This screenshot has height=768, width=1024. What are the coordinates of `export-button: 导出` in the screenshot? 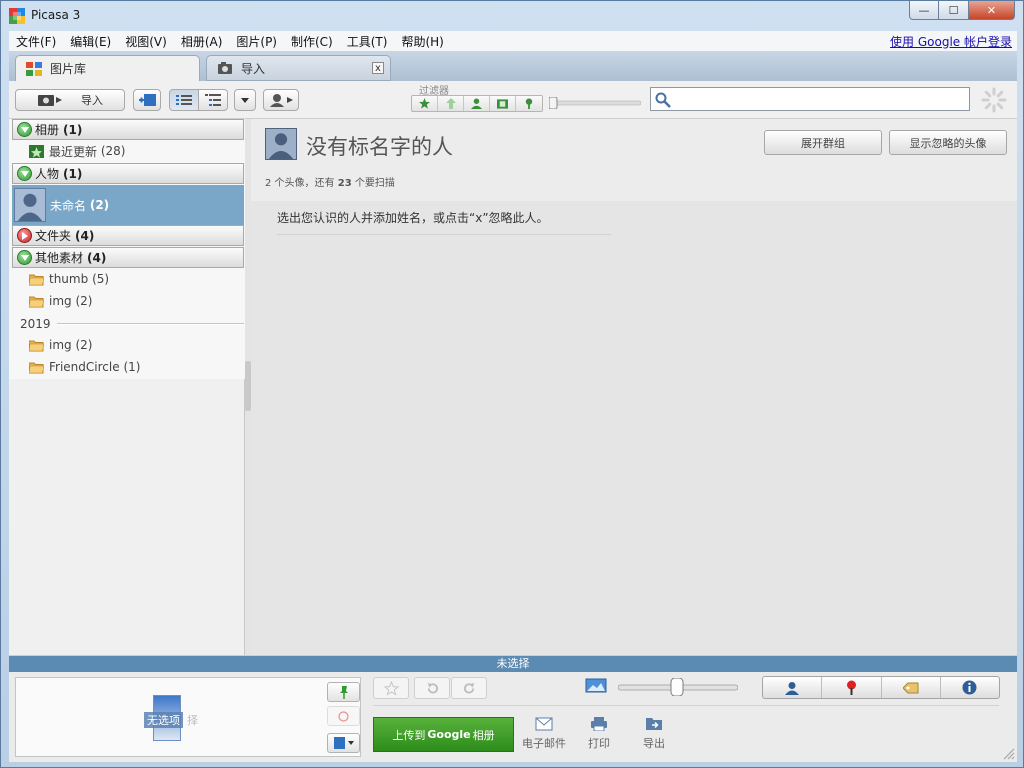 It's located at (654, 734).